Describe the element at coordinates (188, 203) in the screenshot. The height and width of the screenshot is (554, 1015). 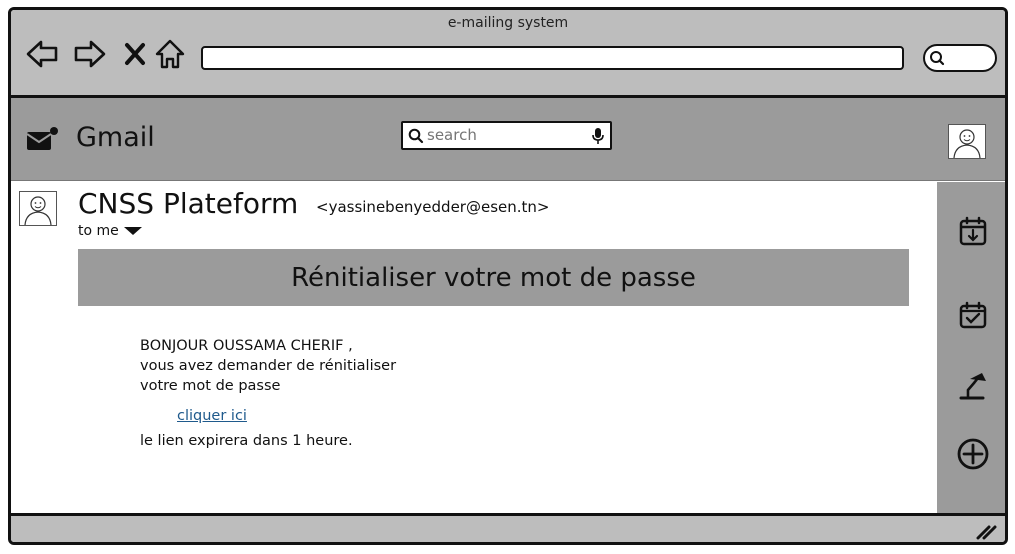
I see `sender-name: CNSS Plateform` at that location.